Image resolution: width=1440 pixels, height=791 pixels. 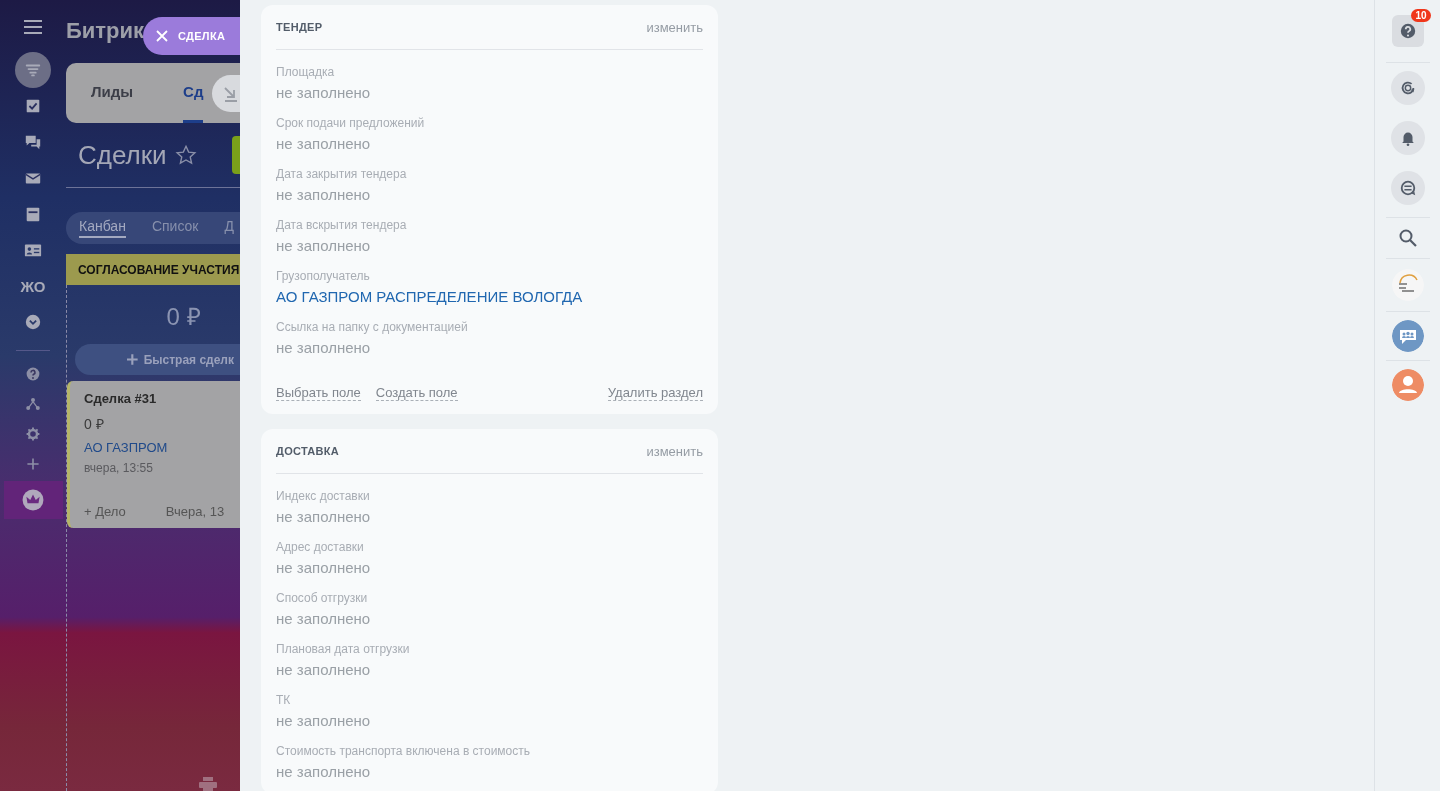 I want to click on group-chat-icon, so click(x=1407, y=336).